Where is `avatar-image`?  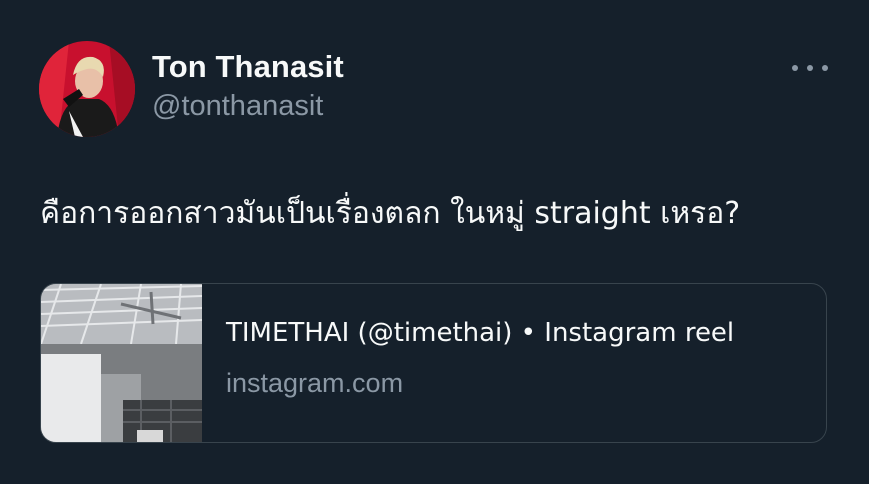 avatar-image is located at coordinates (87, 89).